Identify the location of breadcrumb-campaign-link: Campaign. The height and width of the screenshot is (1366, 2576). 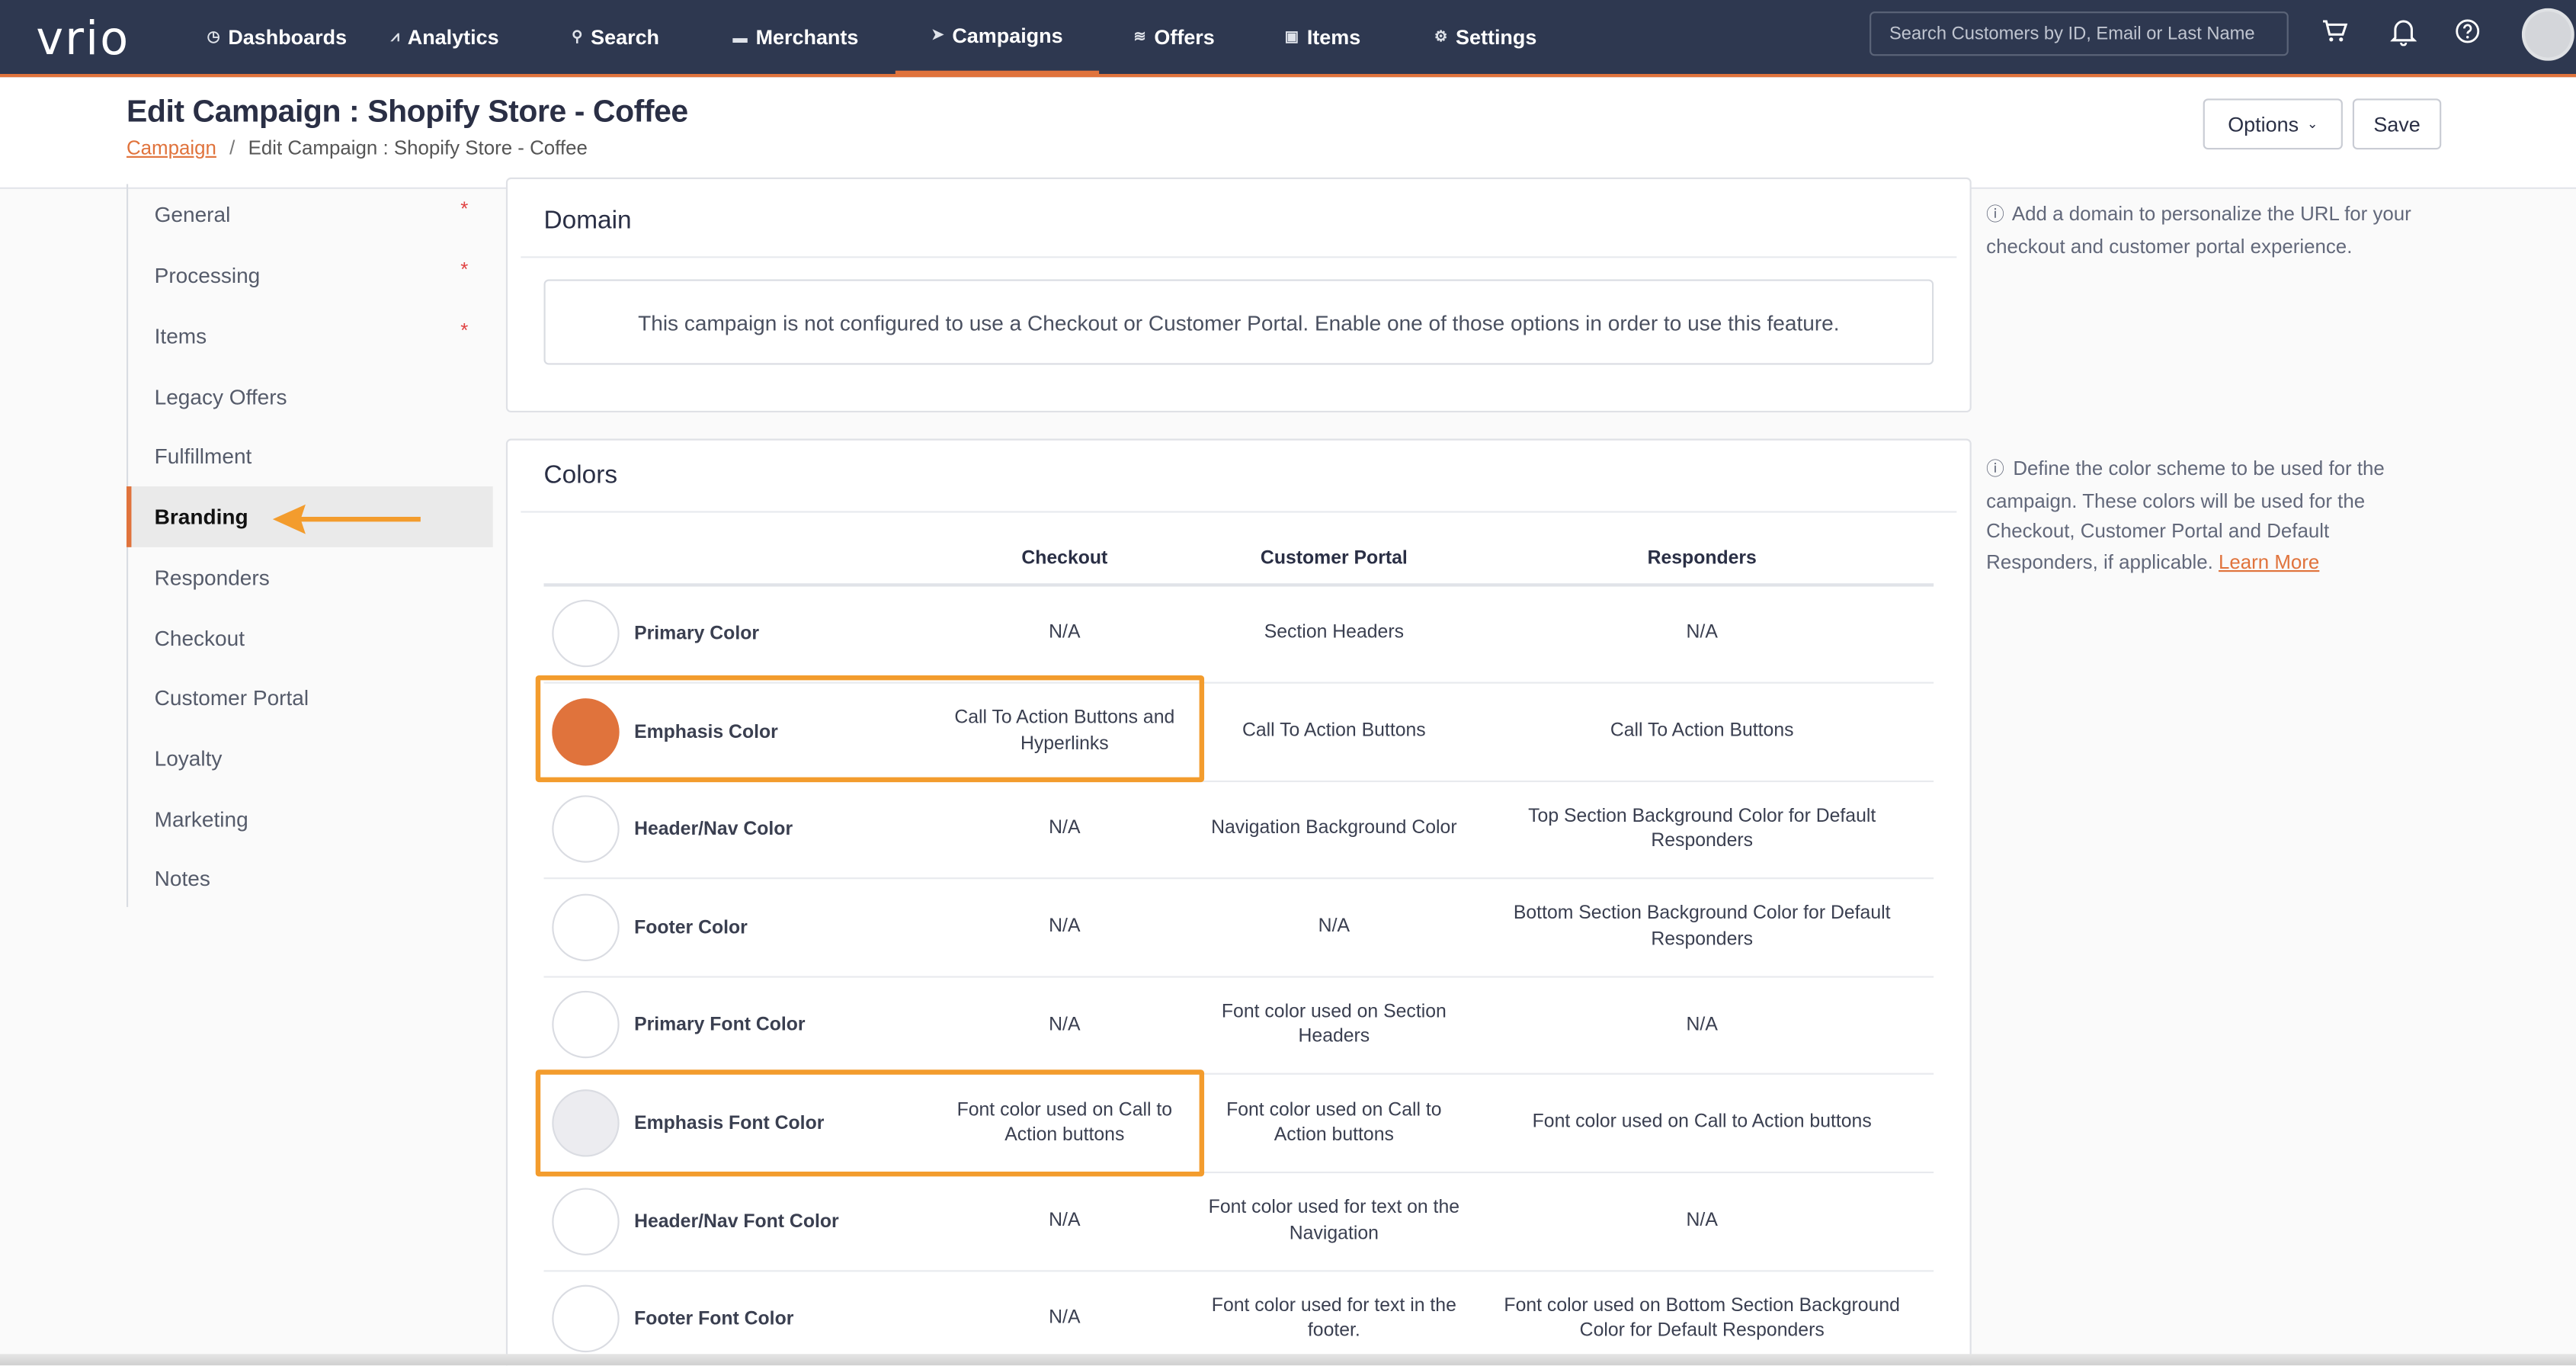
(171, 147).